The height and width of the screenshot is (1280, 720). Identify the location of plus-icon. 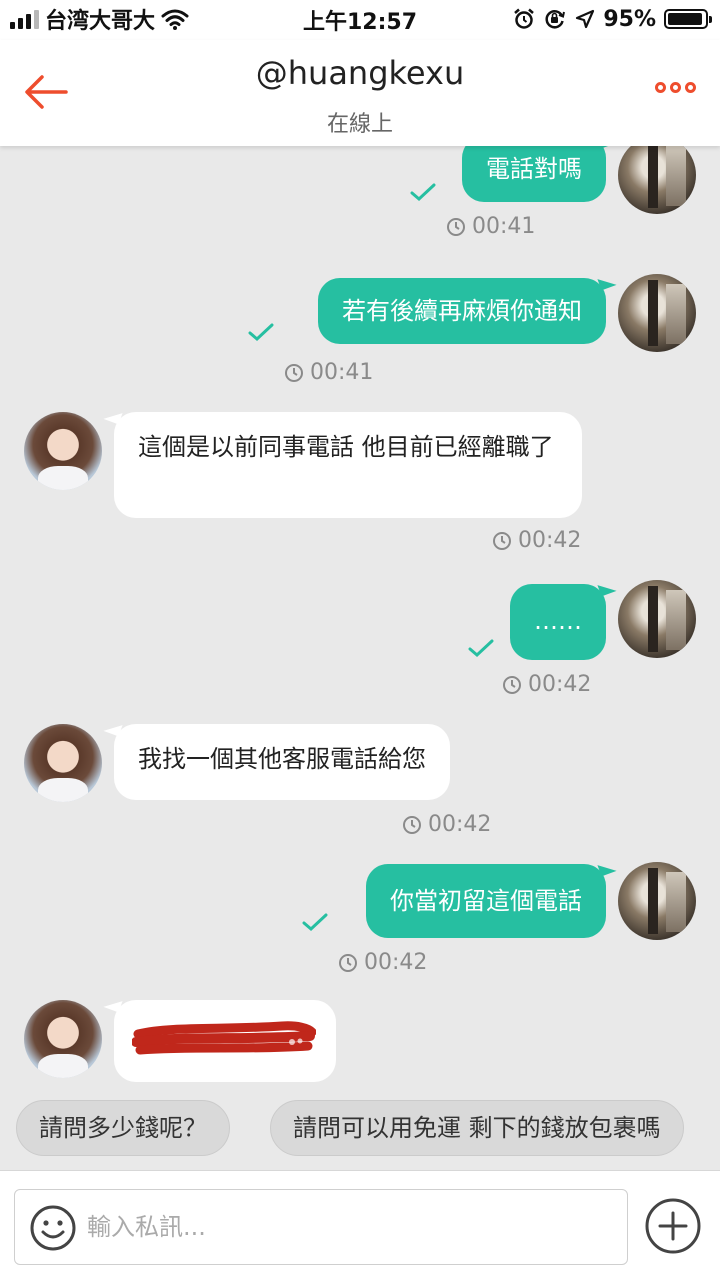
(673, 1226).